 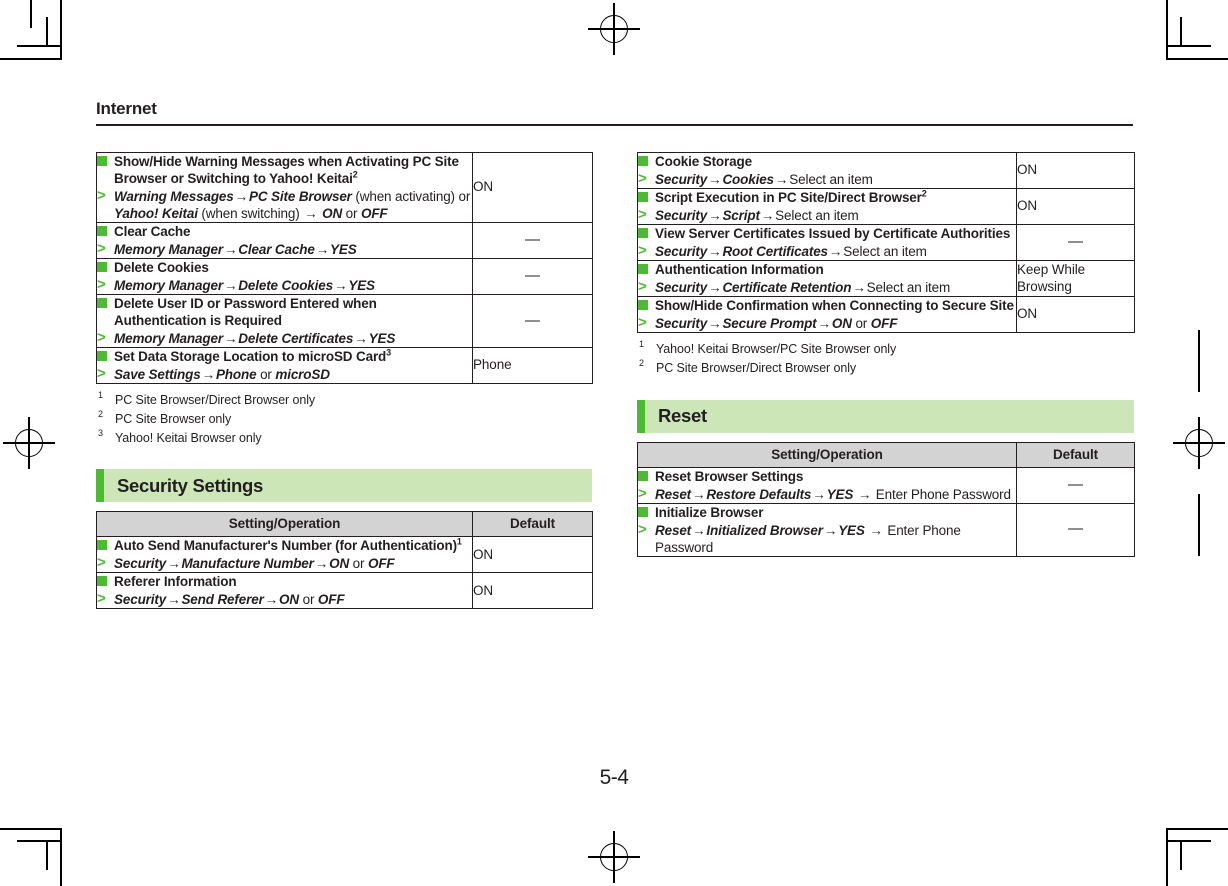 What do you see at coordinates (827, 476) in the screenshot?
I see `setting-title: Reset Browser Settings` at bounding box center [827, 476].